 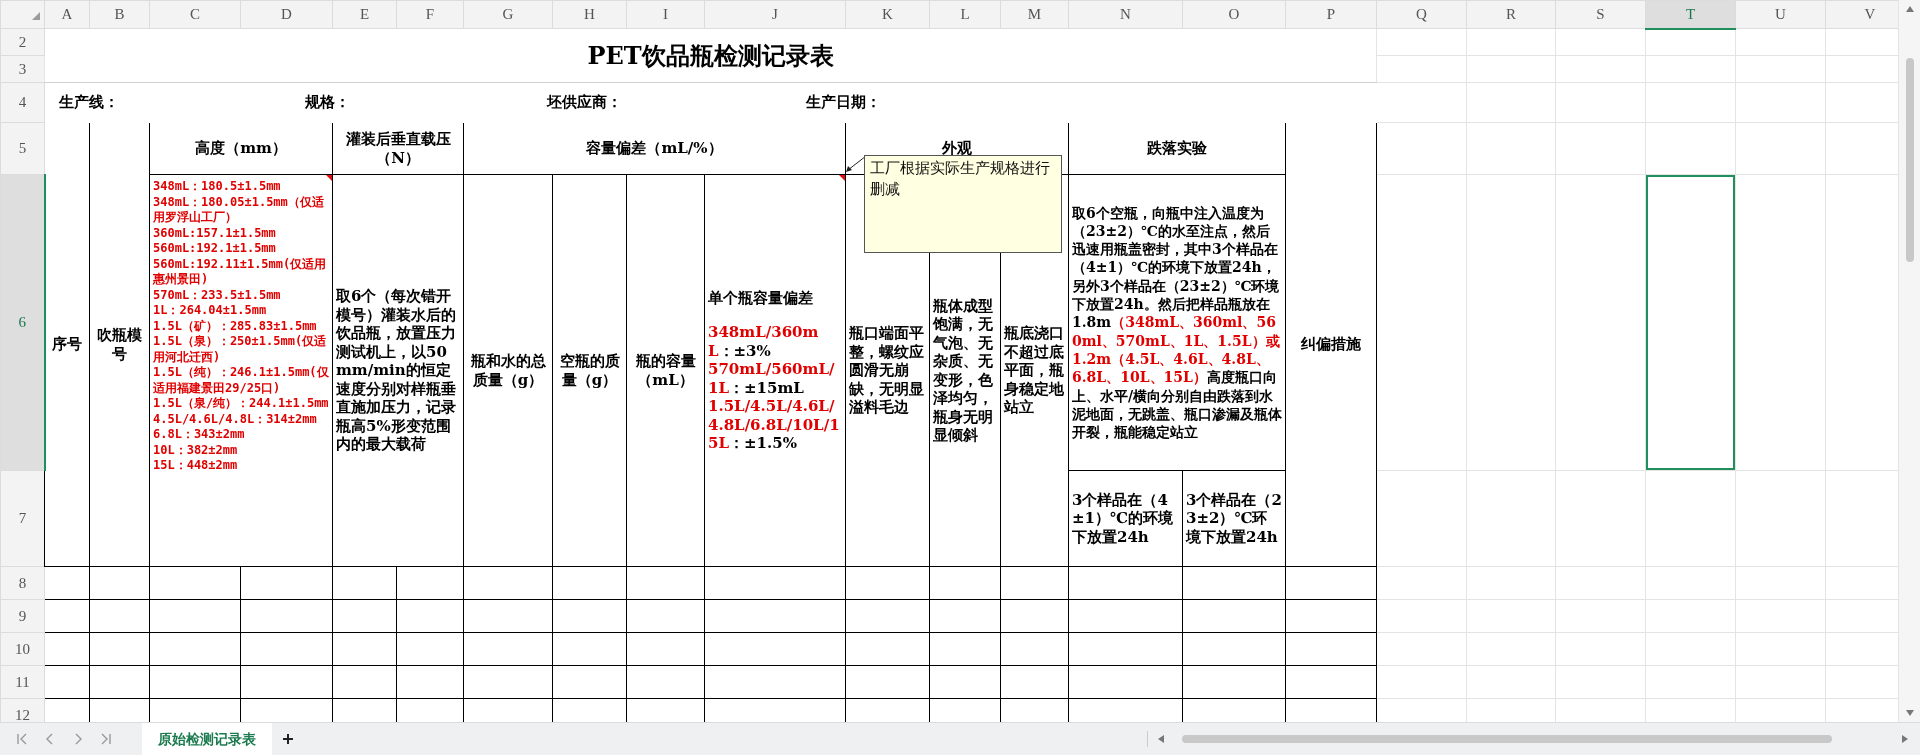 I want to click on field-label: 生产线：, so click(x=142, y=102).